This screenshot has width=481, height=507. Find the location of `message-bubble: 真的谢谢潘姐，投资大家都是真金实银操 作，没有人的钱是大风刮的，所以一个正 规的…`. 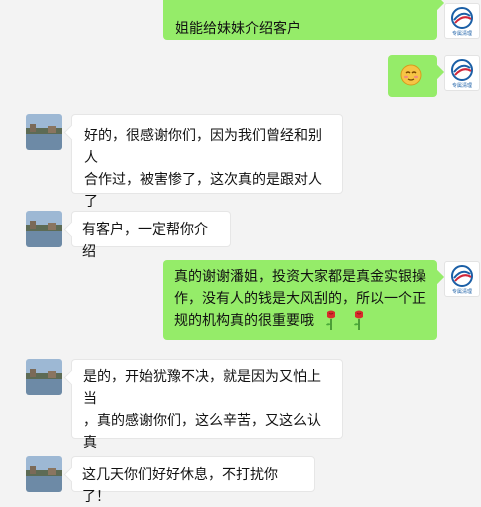

message-bubble: 真的谢谢潘姐，投资大家都是真金实银操 作，没有人的钱是大风刮的，所以一个正 规的… is located at coordinates (300, 300).